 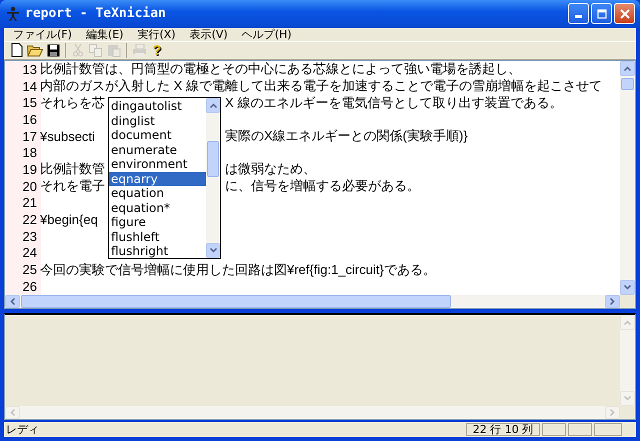 What do you see at coordinates (322, 186) in the screenshot?
I see `code-line: に、信号を増幅する必要がある。` at bounding box center [322, 186].